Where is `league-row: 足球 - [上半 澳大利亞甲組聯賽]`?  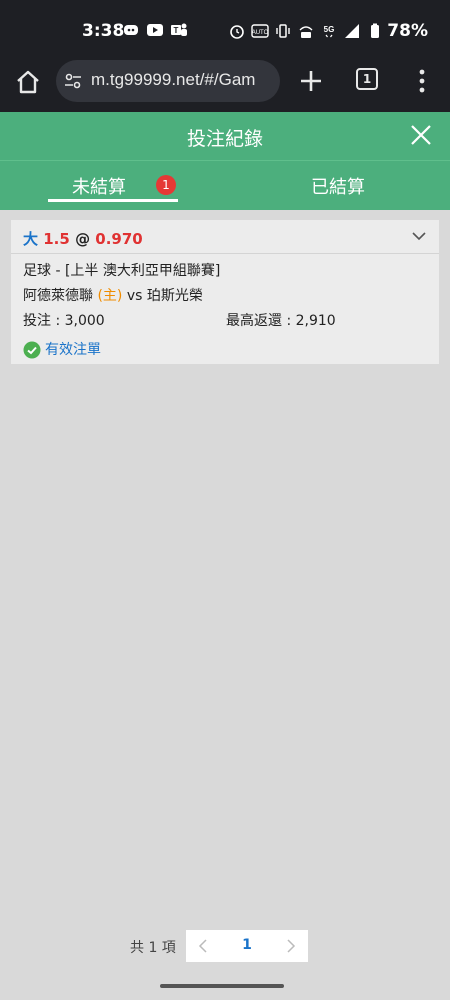
league-row: 足球 - [上半 澳大利亞甲組聯賽] is located at coordinates (122, 271).